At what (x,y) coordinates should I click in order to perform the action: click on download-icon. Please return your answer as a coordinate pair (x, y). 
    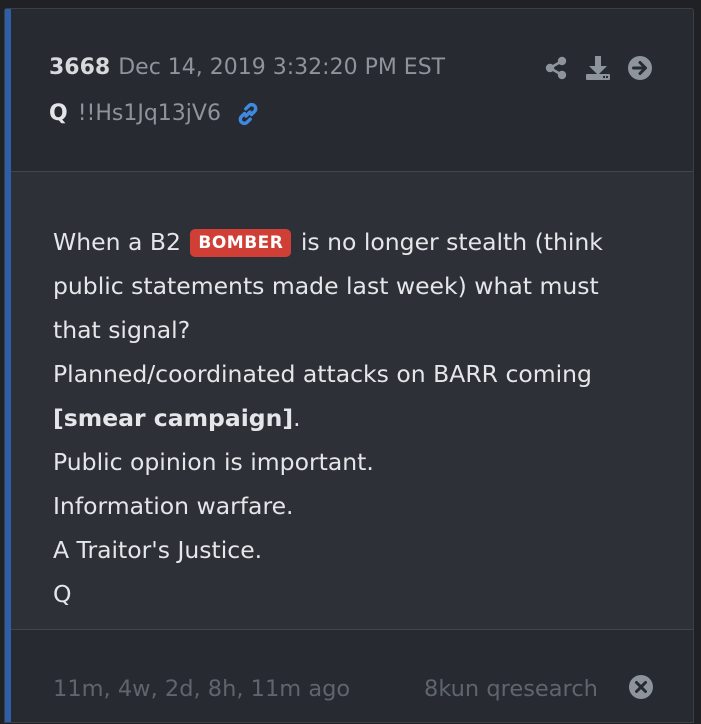
    Looking at the image, I should click on (598, 68).